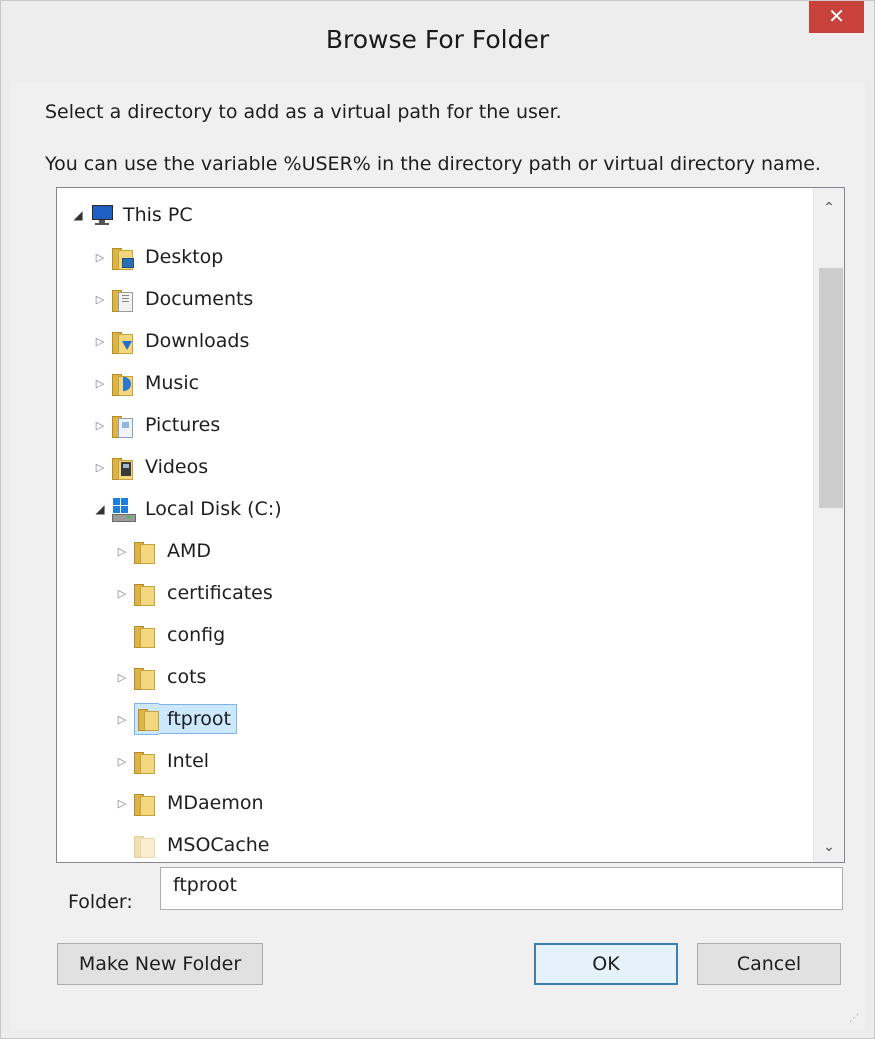  I want to click on tree-item-label: Music, so click(172, 383).